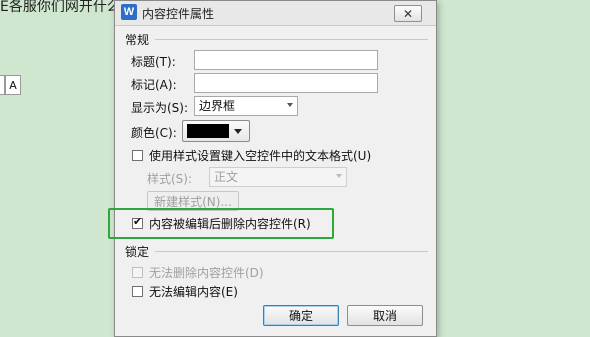 Image resolution: width=590 pixels, height=337 pixels. What do you see at coordinates (13, 85) in the screenshot?
I see `document-frame-box: A` at bounding box center [13, 85].